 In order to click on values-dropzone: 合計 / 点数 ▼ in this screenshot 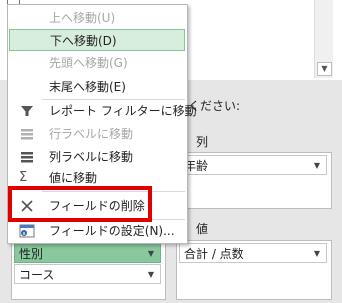, I will do `click(254, 270)`.